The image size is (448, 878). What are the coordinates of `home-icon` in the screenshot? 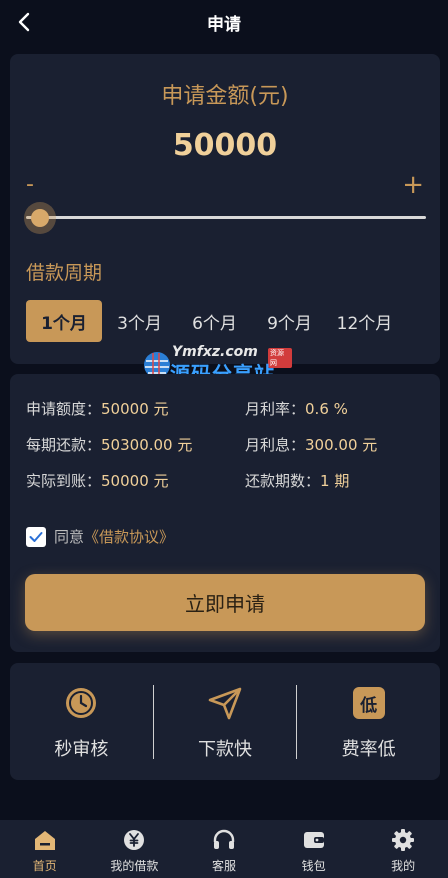 It's located at (45, 840).